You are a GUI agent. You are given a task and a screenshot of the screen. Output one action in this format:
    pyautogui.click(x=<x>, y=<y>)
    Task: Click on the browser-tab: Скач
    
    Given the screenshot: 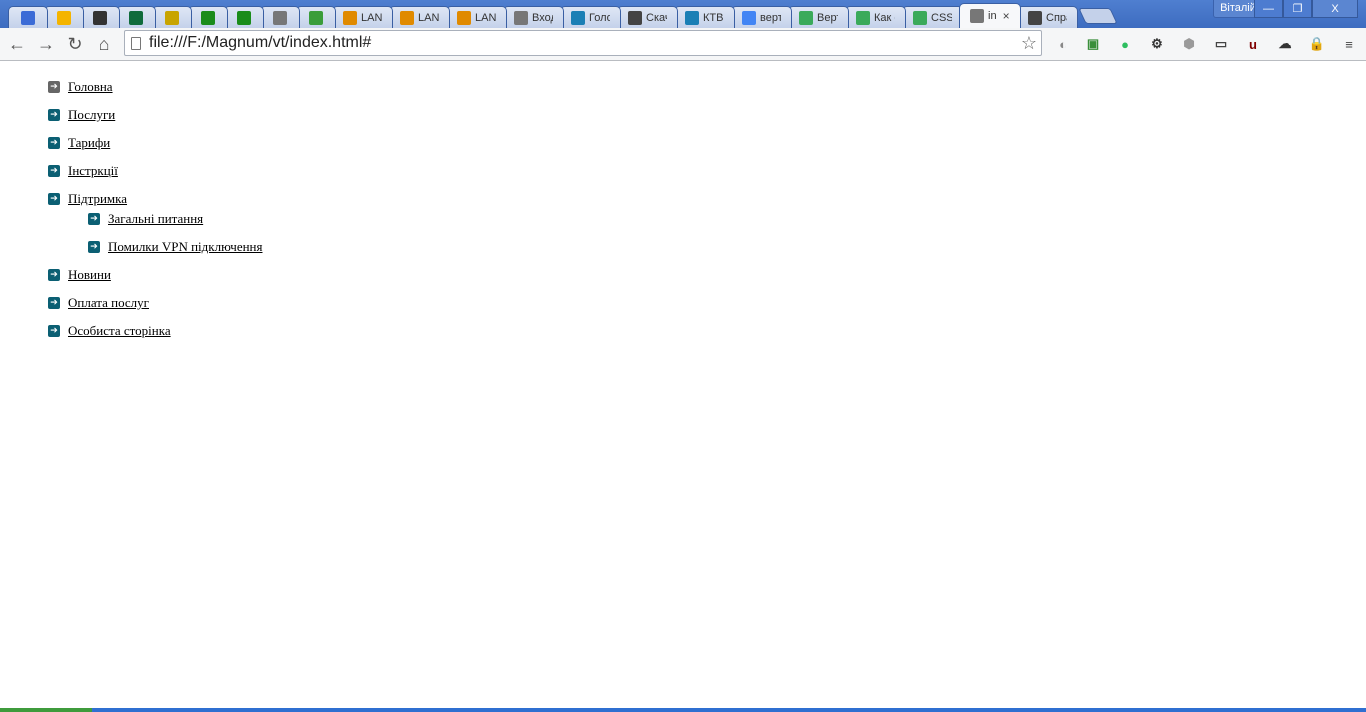 What is the action you would take?
    pyautogui.click(x=647, y=17)
    